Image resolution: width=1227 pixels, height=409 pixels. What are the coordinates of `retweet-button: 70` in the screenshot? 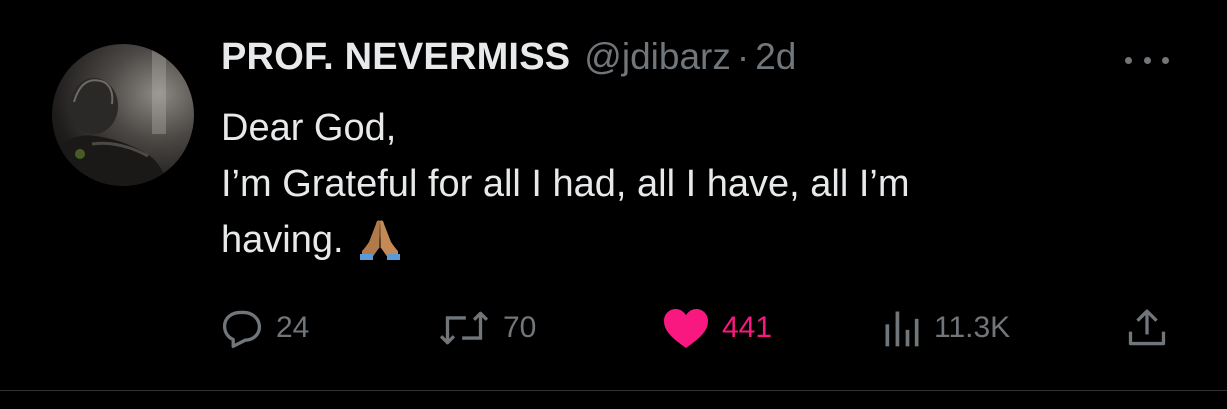 It's located at (486, 328).